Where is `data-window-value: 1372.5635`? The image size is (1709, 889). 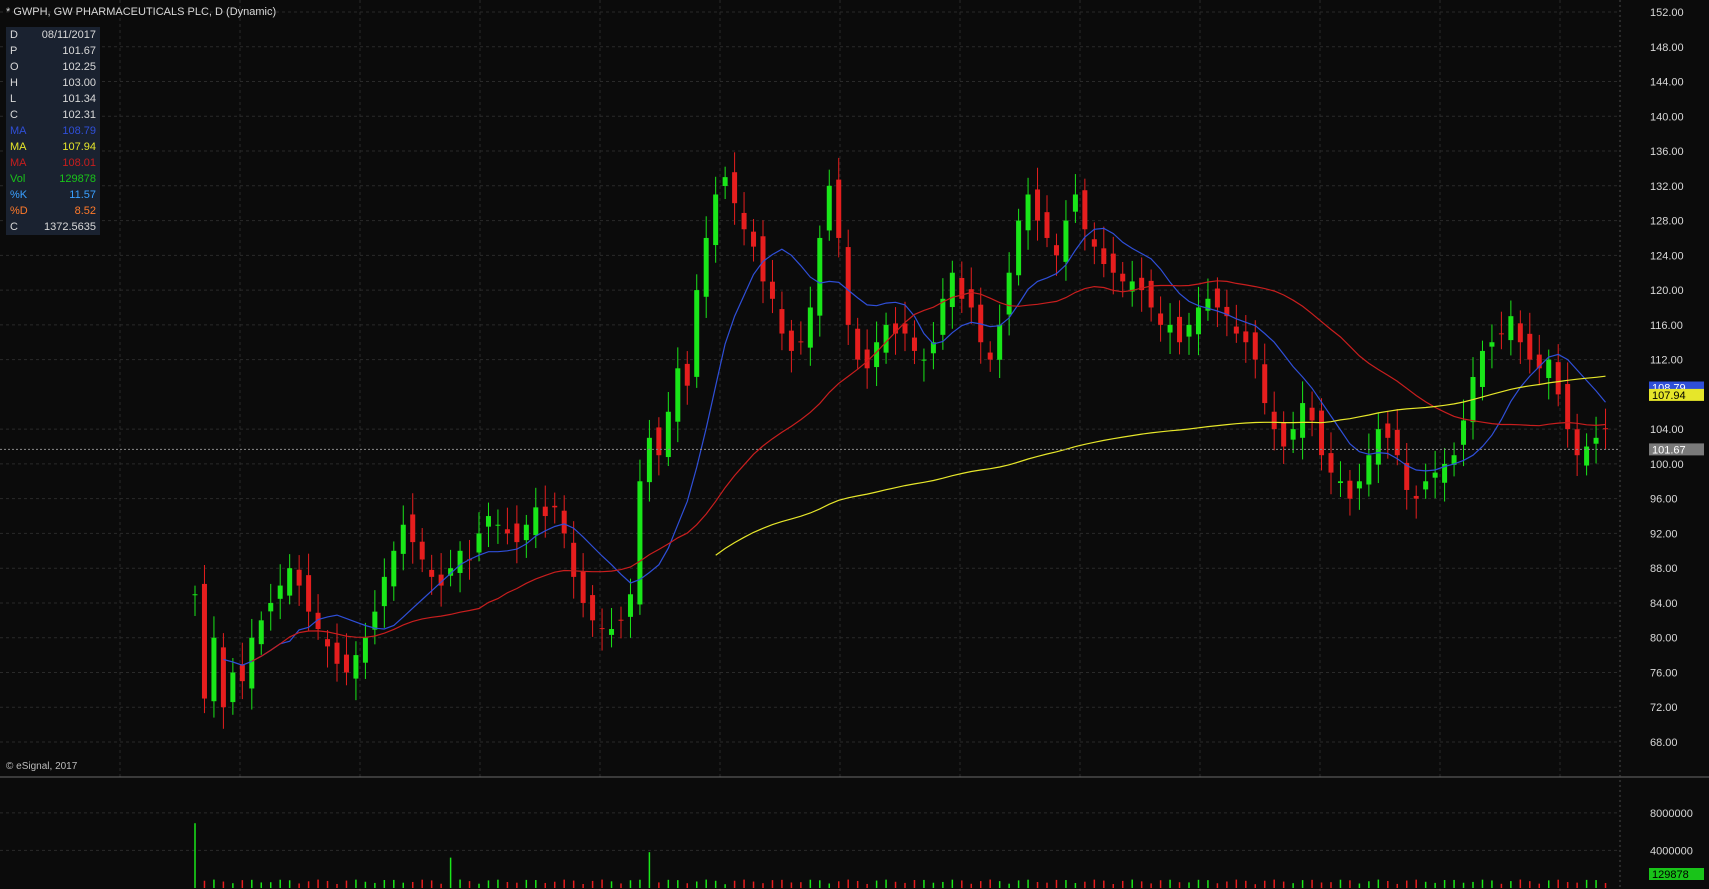 data-window-value: 1372.5635 is located at coordinates (70, 227).